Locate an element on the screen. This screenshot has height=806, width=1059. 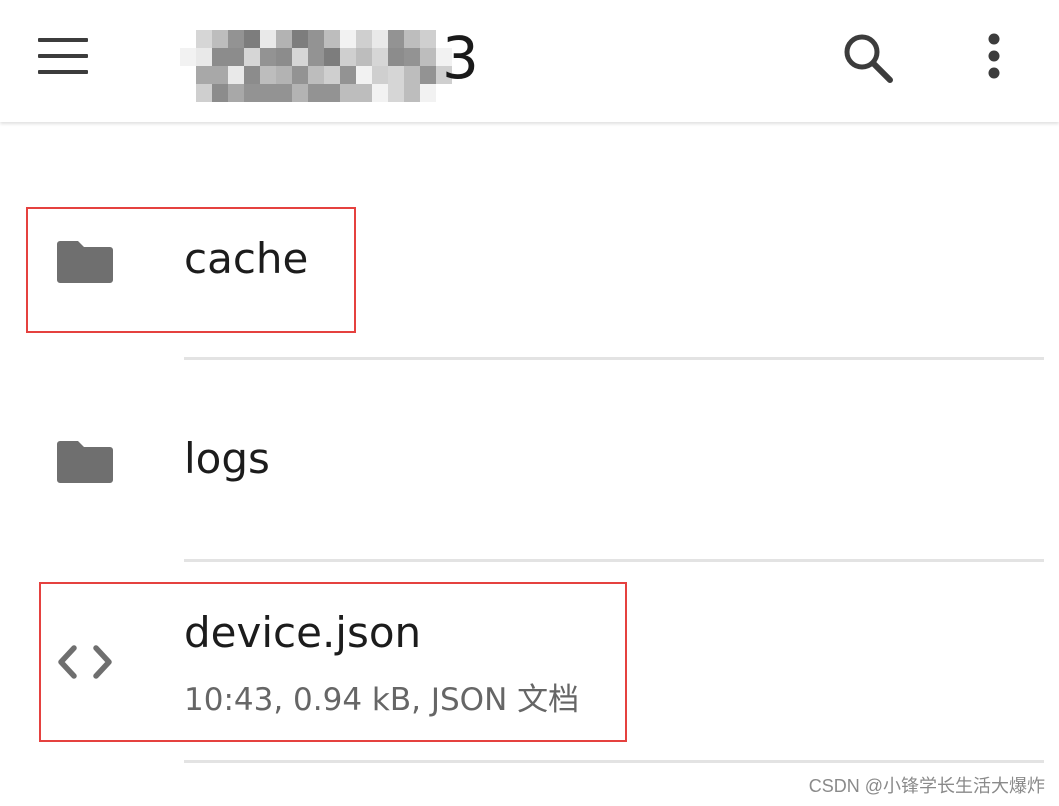
pixelated-redaction is located at coordinates (316, 66).